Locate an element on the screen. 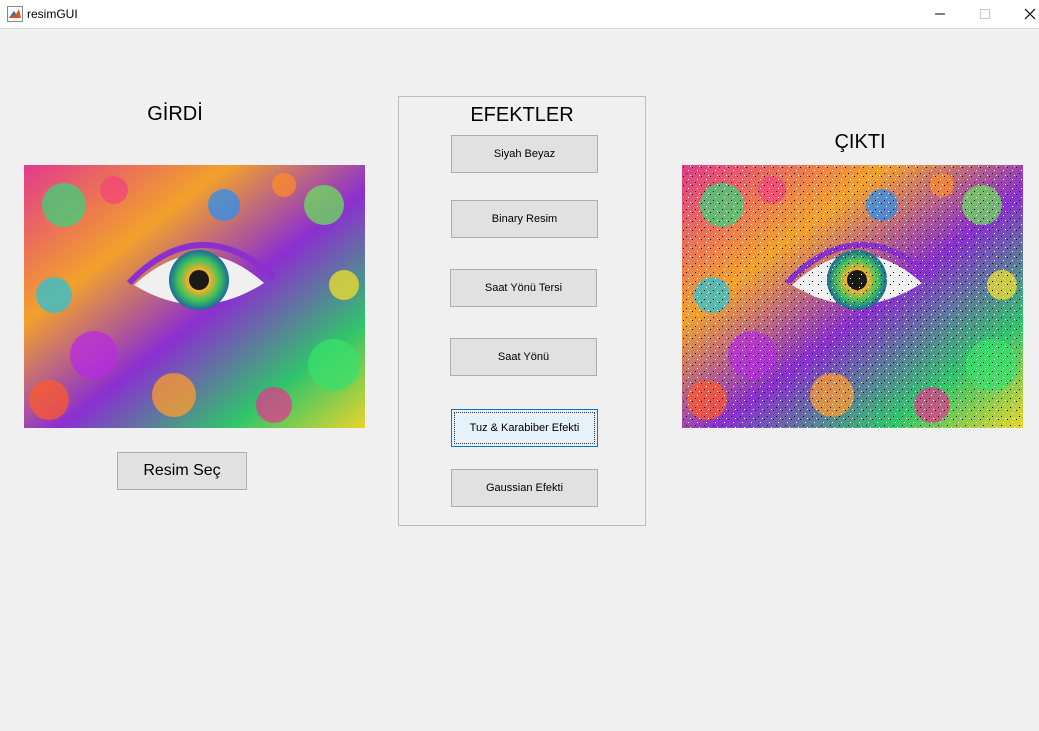  close-button is located at coordinates (1023, 14).